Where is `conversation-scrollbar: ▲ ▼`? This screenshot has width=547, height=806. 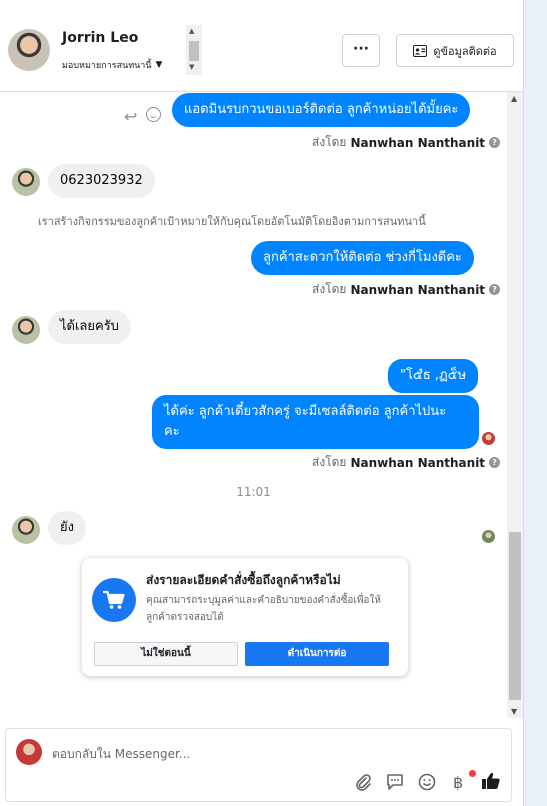
conversation-scrollbar: ▲ ▼ is located at coordinates (515, 405).